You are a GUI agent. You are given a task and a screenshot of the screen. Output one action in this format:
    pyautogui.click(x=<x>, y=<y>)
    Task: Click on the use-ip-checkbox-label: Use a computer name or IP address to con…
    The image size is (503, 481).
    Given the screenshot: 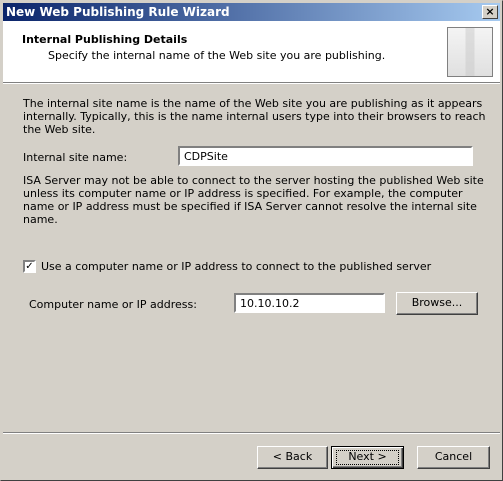 What is the action you would take?
    pyautogui.click(x=236, y=266)
    